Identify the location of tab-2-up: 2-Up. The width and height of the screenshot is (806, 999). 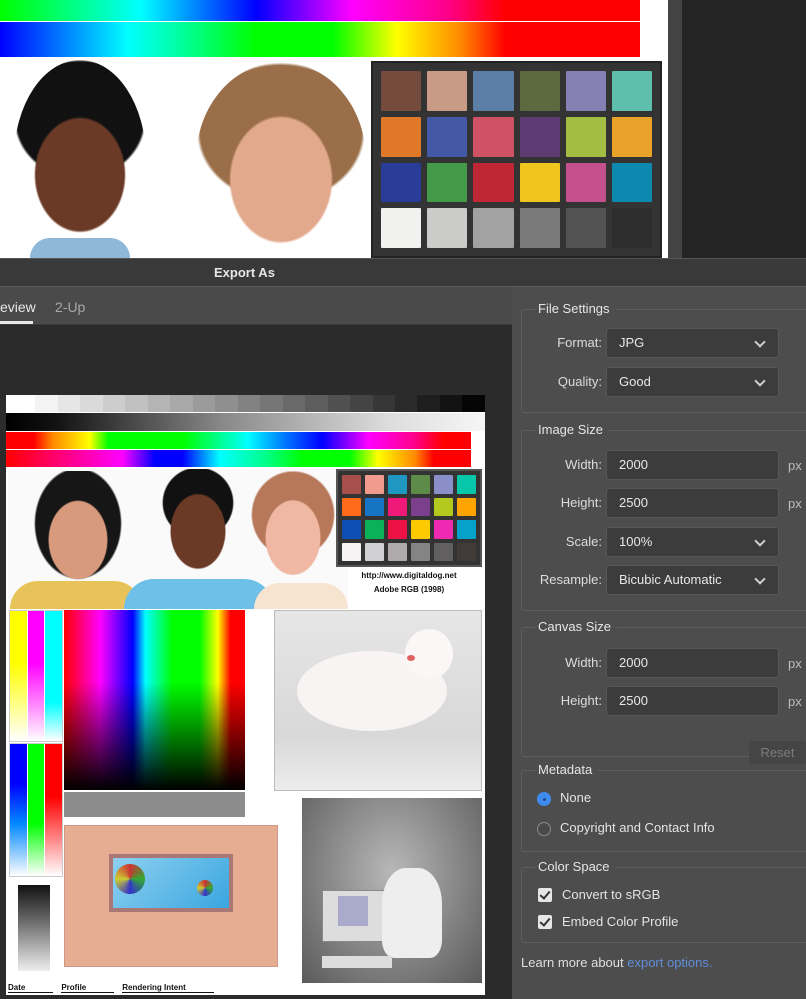
(70, 307).